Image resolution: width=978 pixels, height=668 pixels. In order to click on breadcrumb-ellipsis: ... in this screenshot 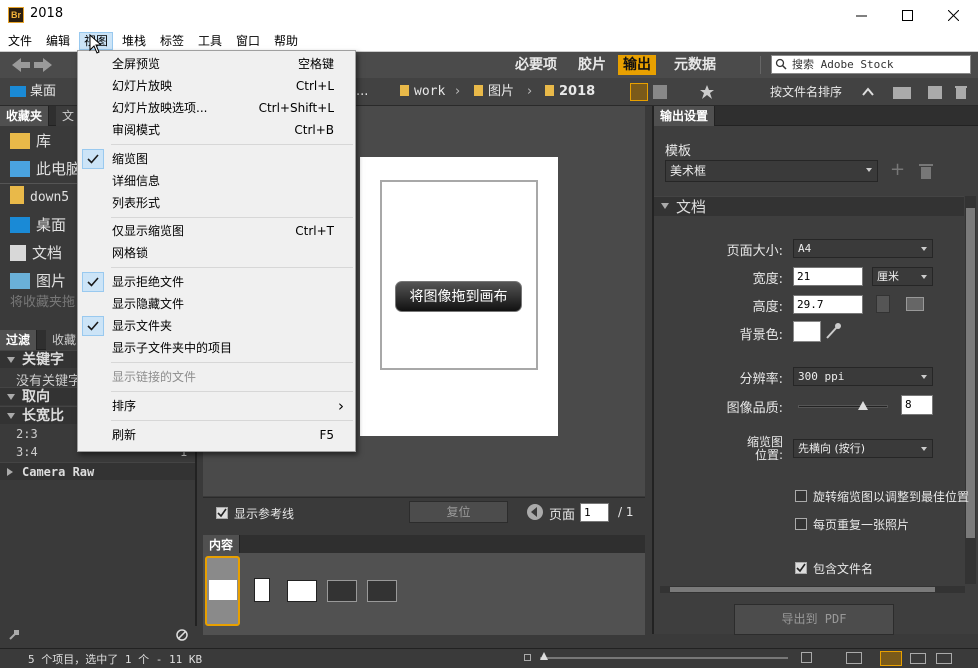, I will do `click(362, 92)`.